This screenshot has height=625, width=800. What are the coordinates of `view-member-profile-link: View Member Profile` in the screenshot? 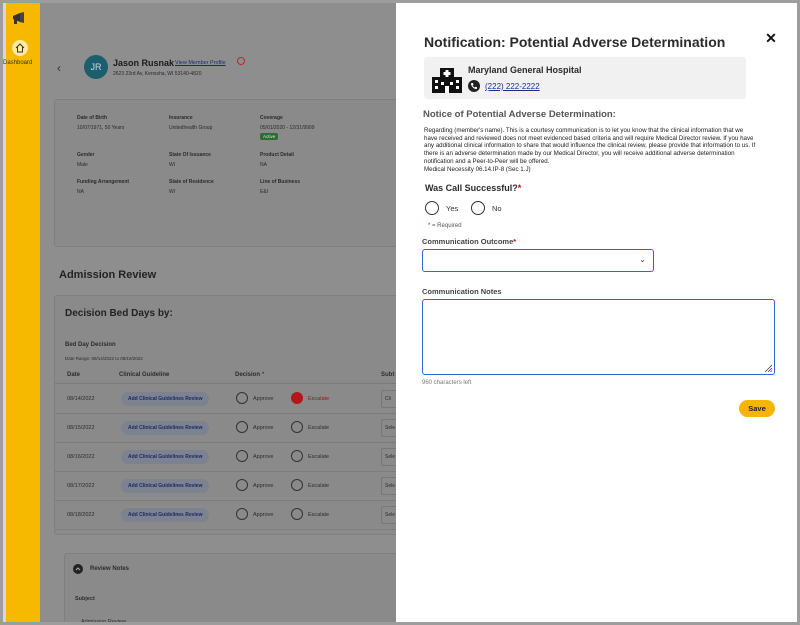 It's located at (200, 63).